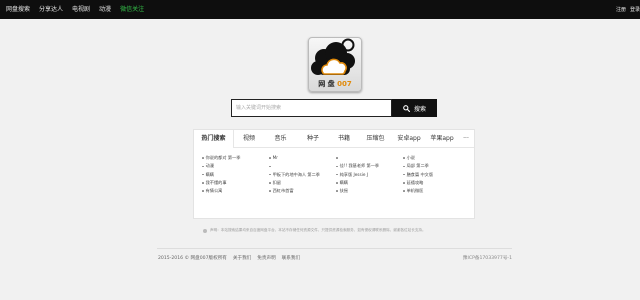 Image resolution: width=640 pixels, height=300 pixels. Describe the element at coordinates (280, 139) in the screenshot. I see `tab-music: 音乐` at that location.